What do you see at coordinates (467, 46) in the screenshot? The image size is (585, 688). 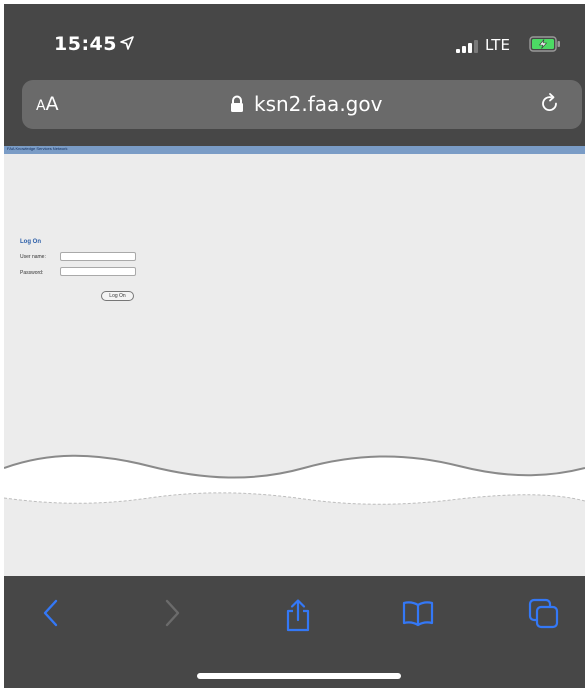 I see `signal-bars-icon` at bounding box center [467, 46].